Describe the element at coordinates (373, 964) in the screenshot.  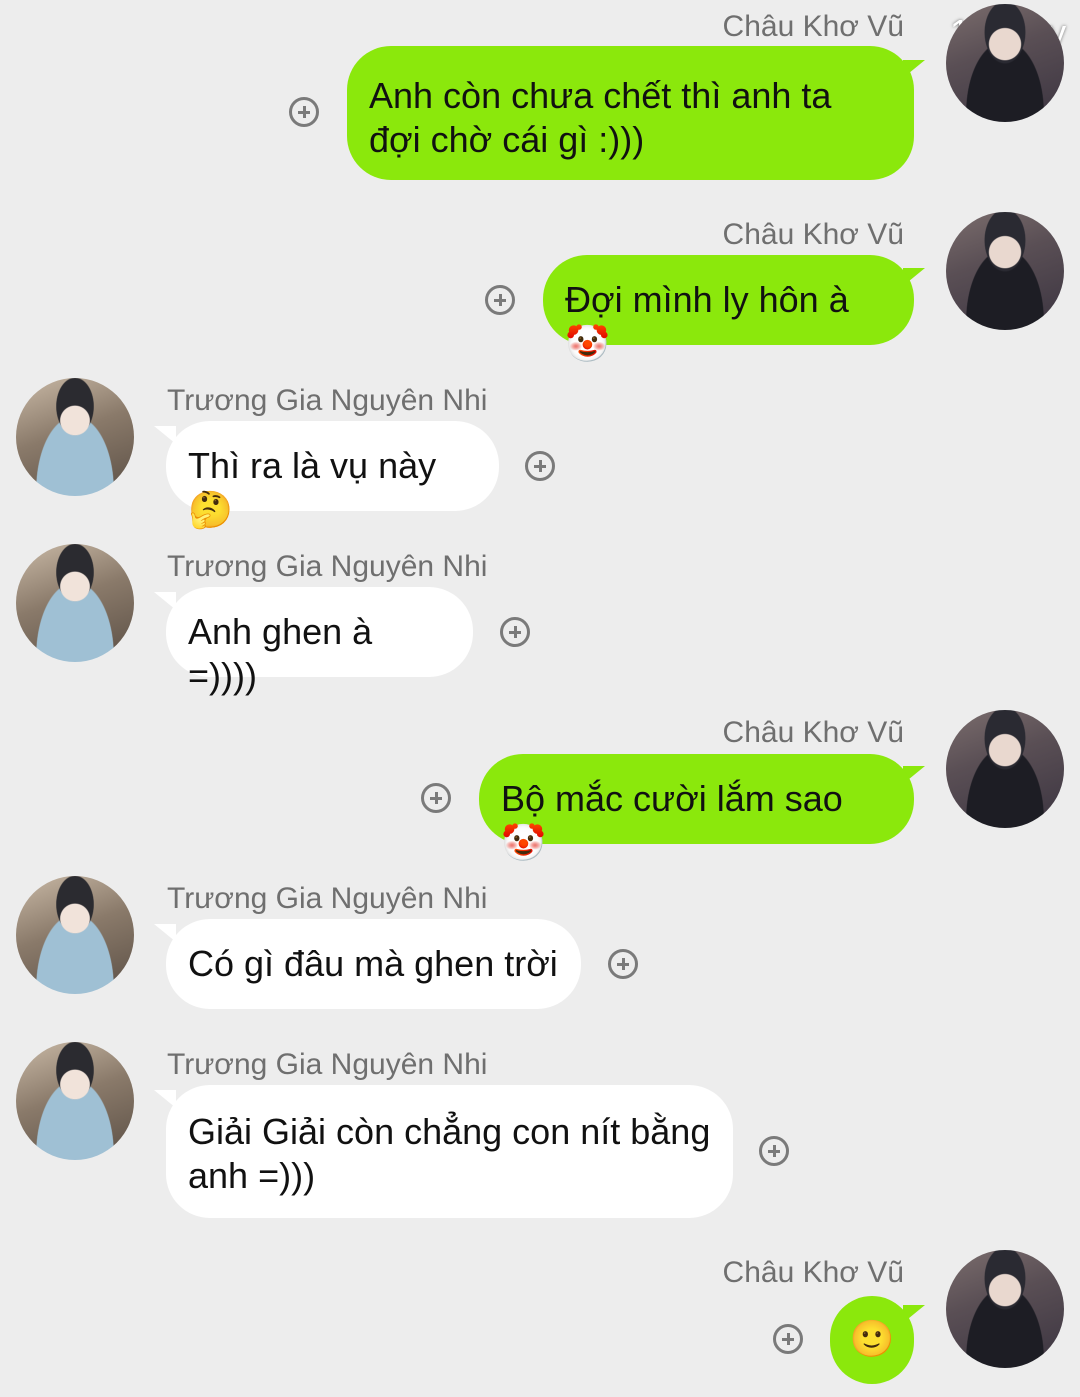
I see `message-bubble: Có gì đâu mà ghen trời` at that location.